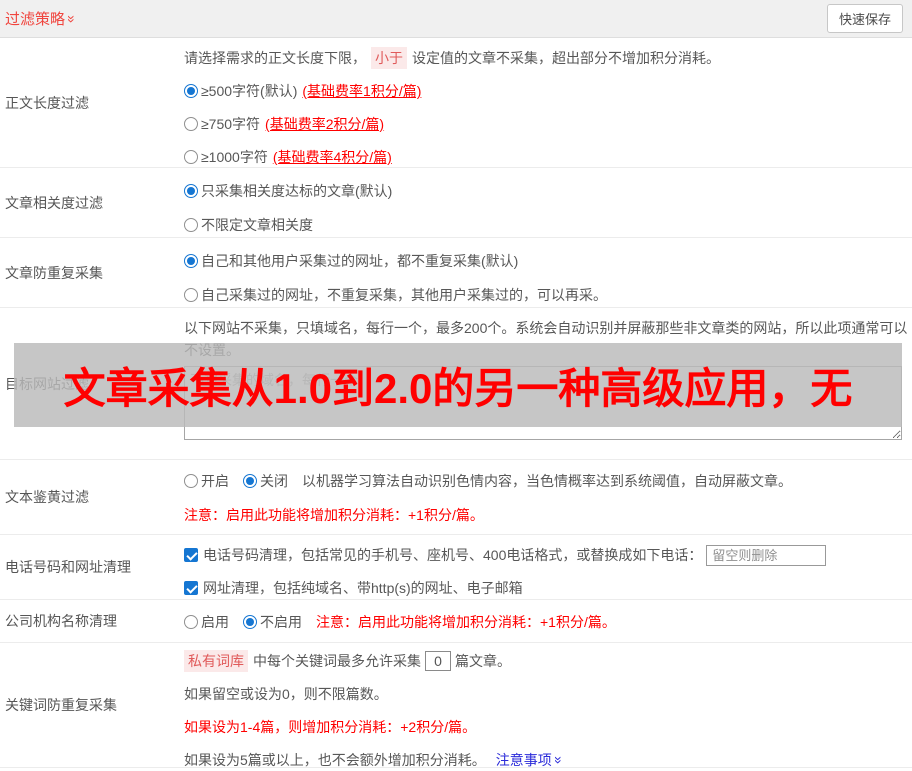 The height and width of the screenshot is (771, 912). I want to click on keyword-limit-line: 私有词库 中每个关键词最多允许采集 篇文章。, so click(544, 661).